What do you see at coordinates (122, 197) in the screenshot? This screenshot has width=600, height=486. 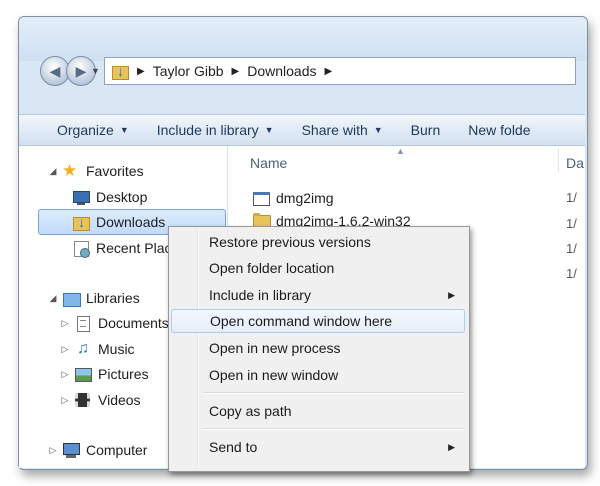 I see `nav-desktop-label: Desktop` at bounding box center [122, 197].